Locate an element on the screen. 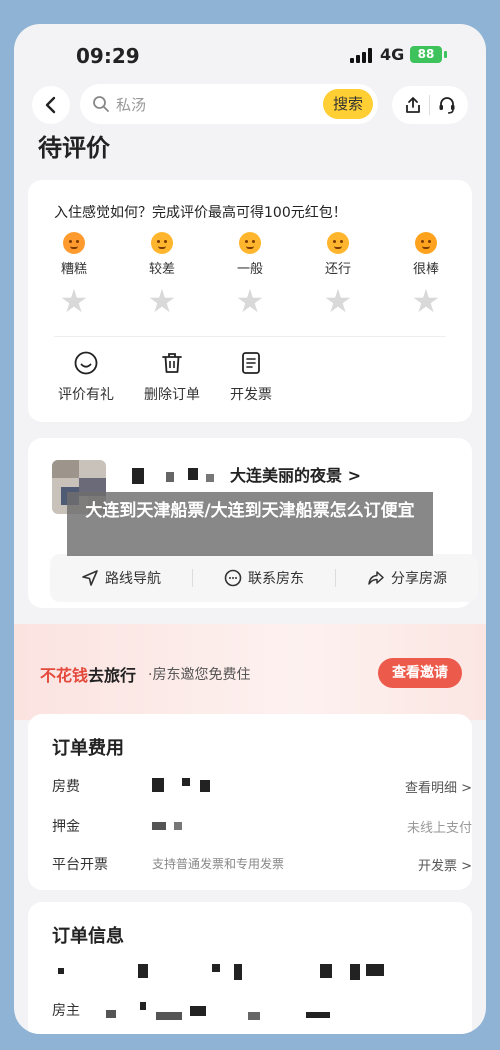 The image size is (500, 1050). promo-banner: 不花钱去旅行 ·房东邀您免费住 查看邀请 is located at coordinates (250, 672).